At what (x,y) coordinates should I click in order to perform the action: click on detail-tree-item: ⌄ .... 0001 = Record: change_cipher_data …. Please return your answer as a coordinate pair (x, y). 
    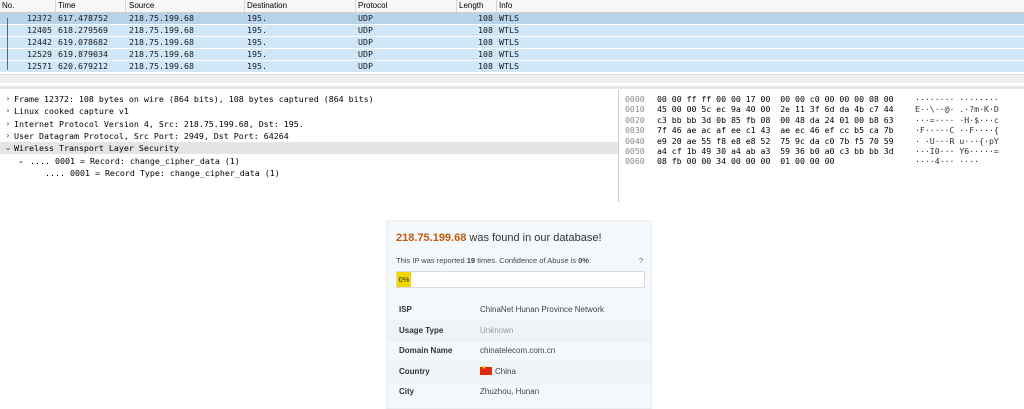
    Looking at the image, I should click on (309, 161).